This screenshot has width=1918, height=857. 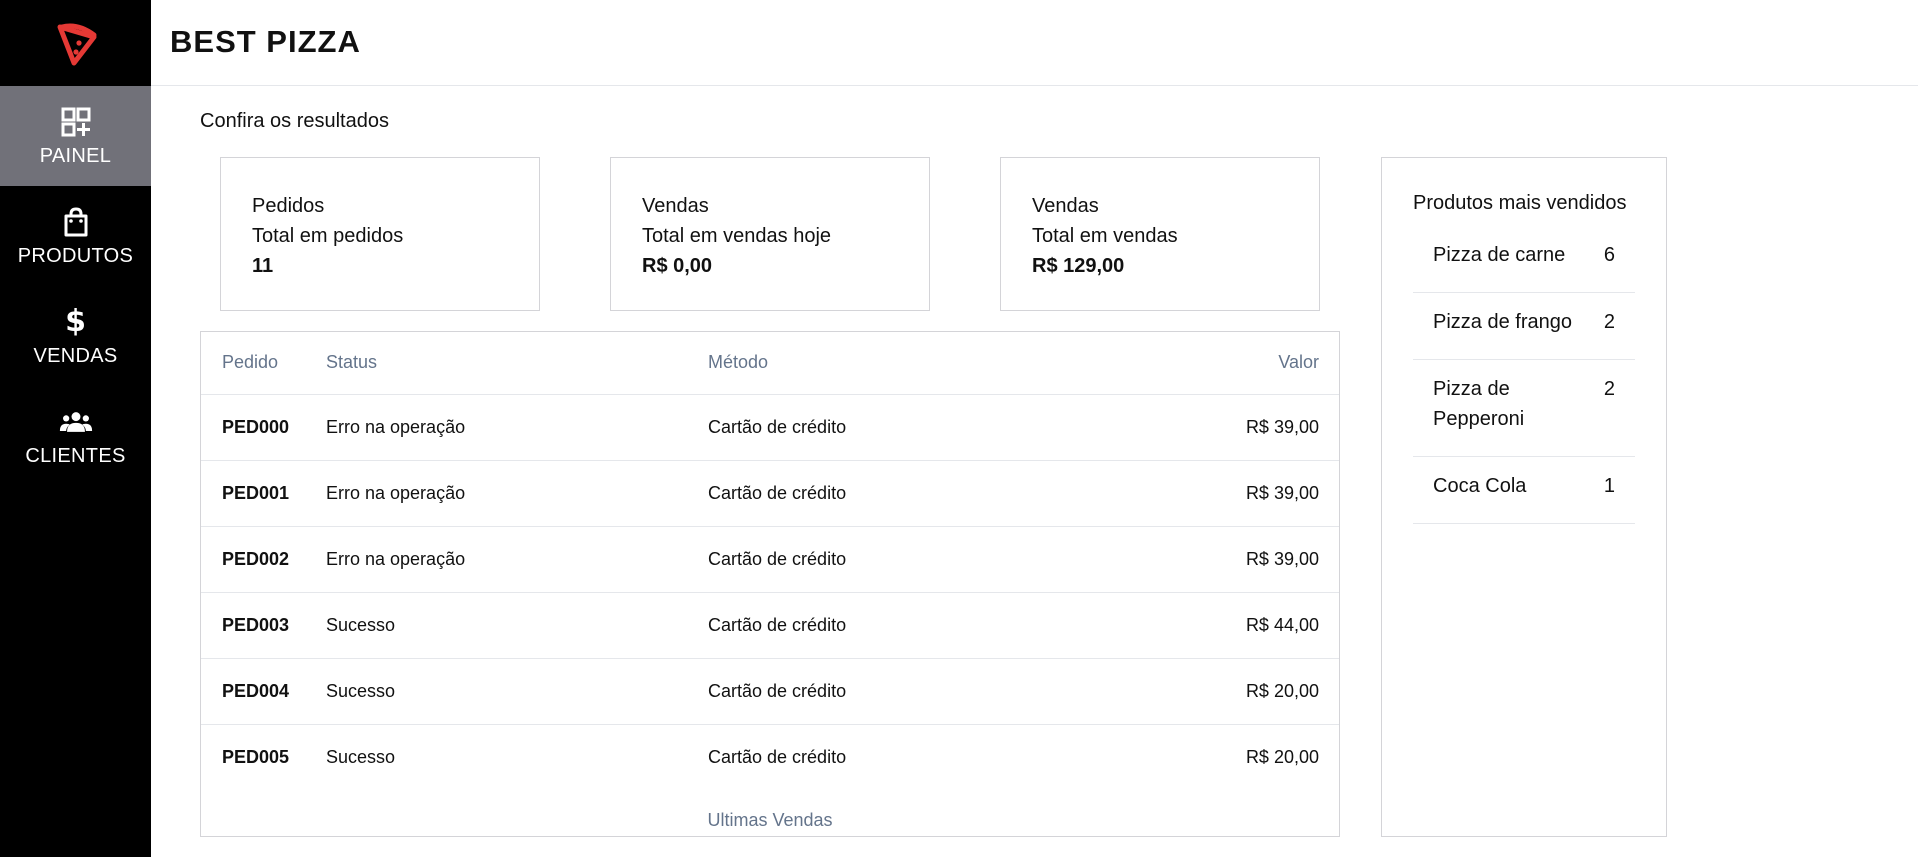 I want to click on list-item: Coca Cola 1, so click(x=1524, y=490).